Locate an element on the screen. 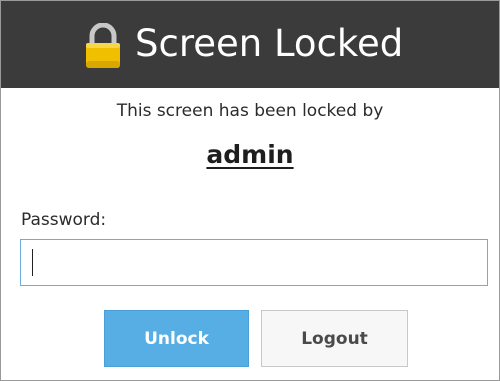 This screenshot has height=381, width=500. dialog-title: Screen Locked is located at coordinates (269, 43).